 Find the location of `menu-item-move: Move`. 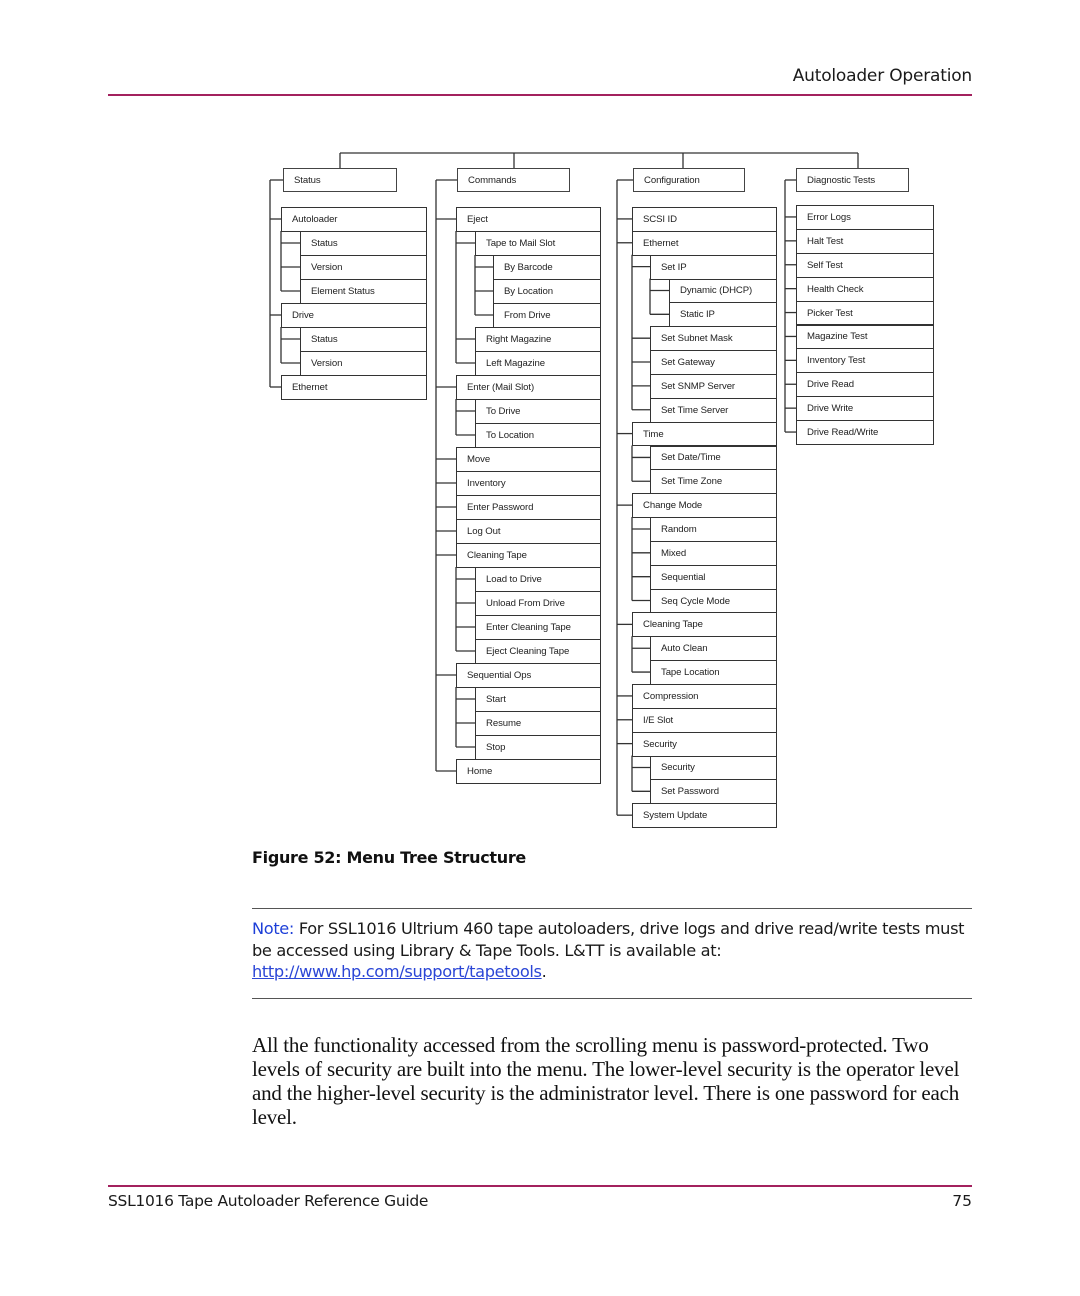

menu-item-move: Move is located at coordinates (528, 459).